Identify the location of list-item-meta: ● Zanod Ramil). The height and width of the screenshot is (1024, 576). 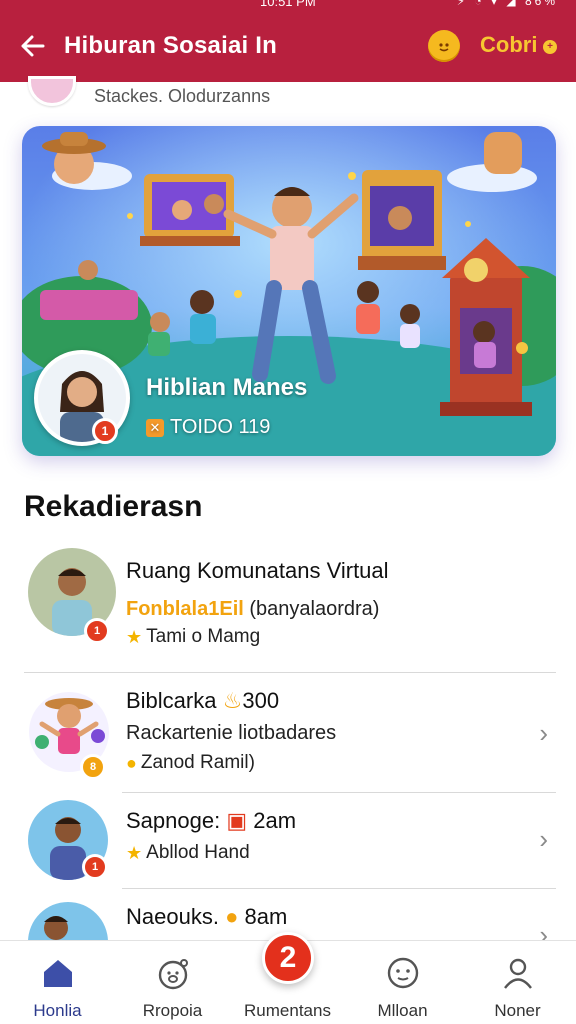
(190, 763).